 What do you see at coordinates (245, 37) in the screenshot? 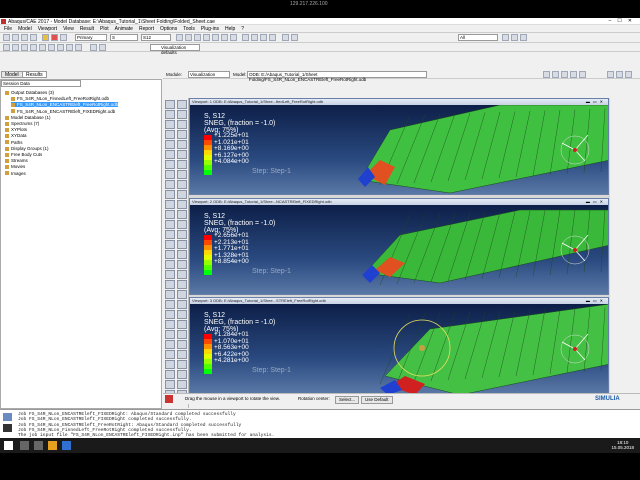
I see `render-wireframe-icon` at bounding box center [245, 37].